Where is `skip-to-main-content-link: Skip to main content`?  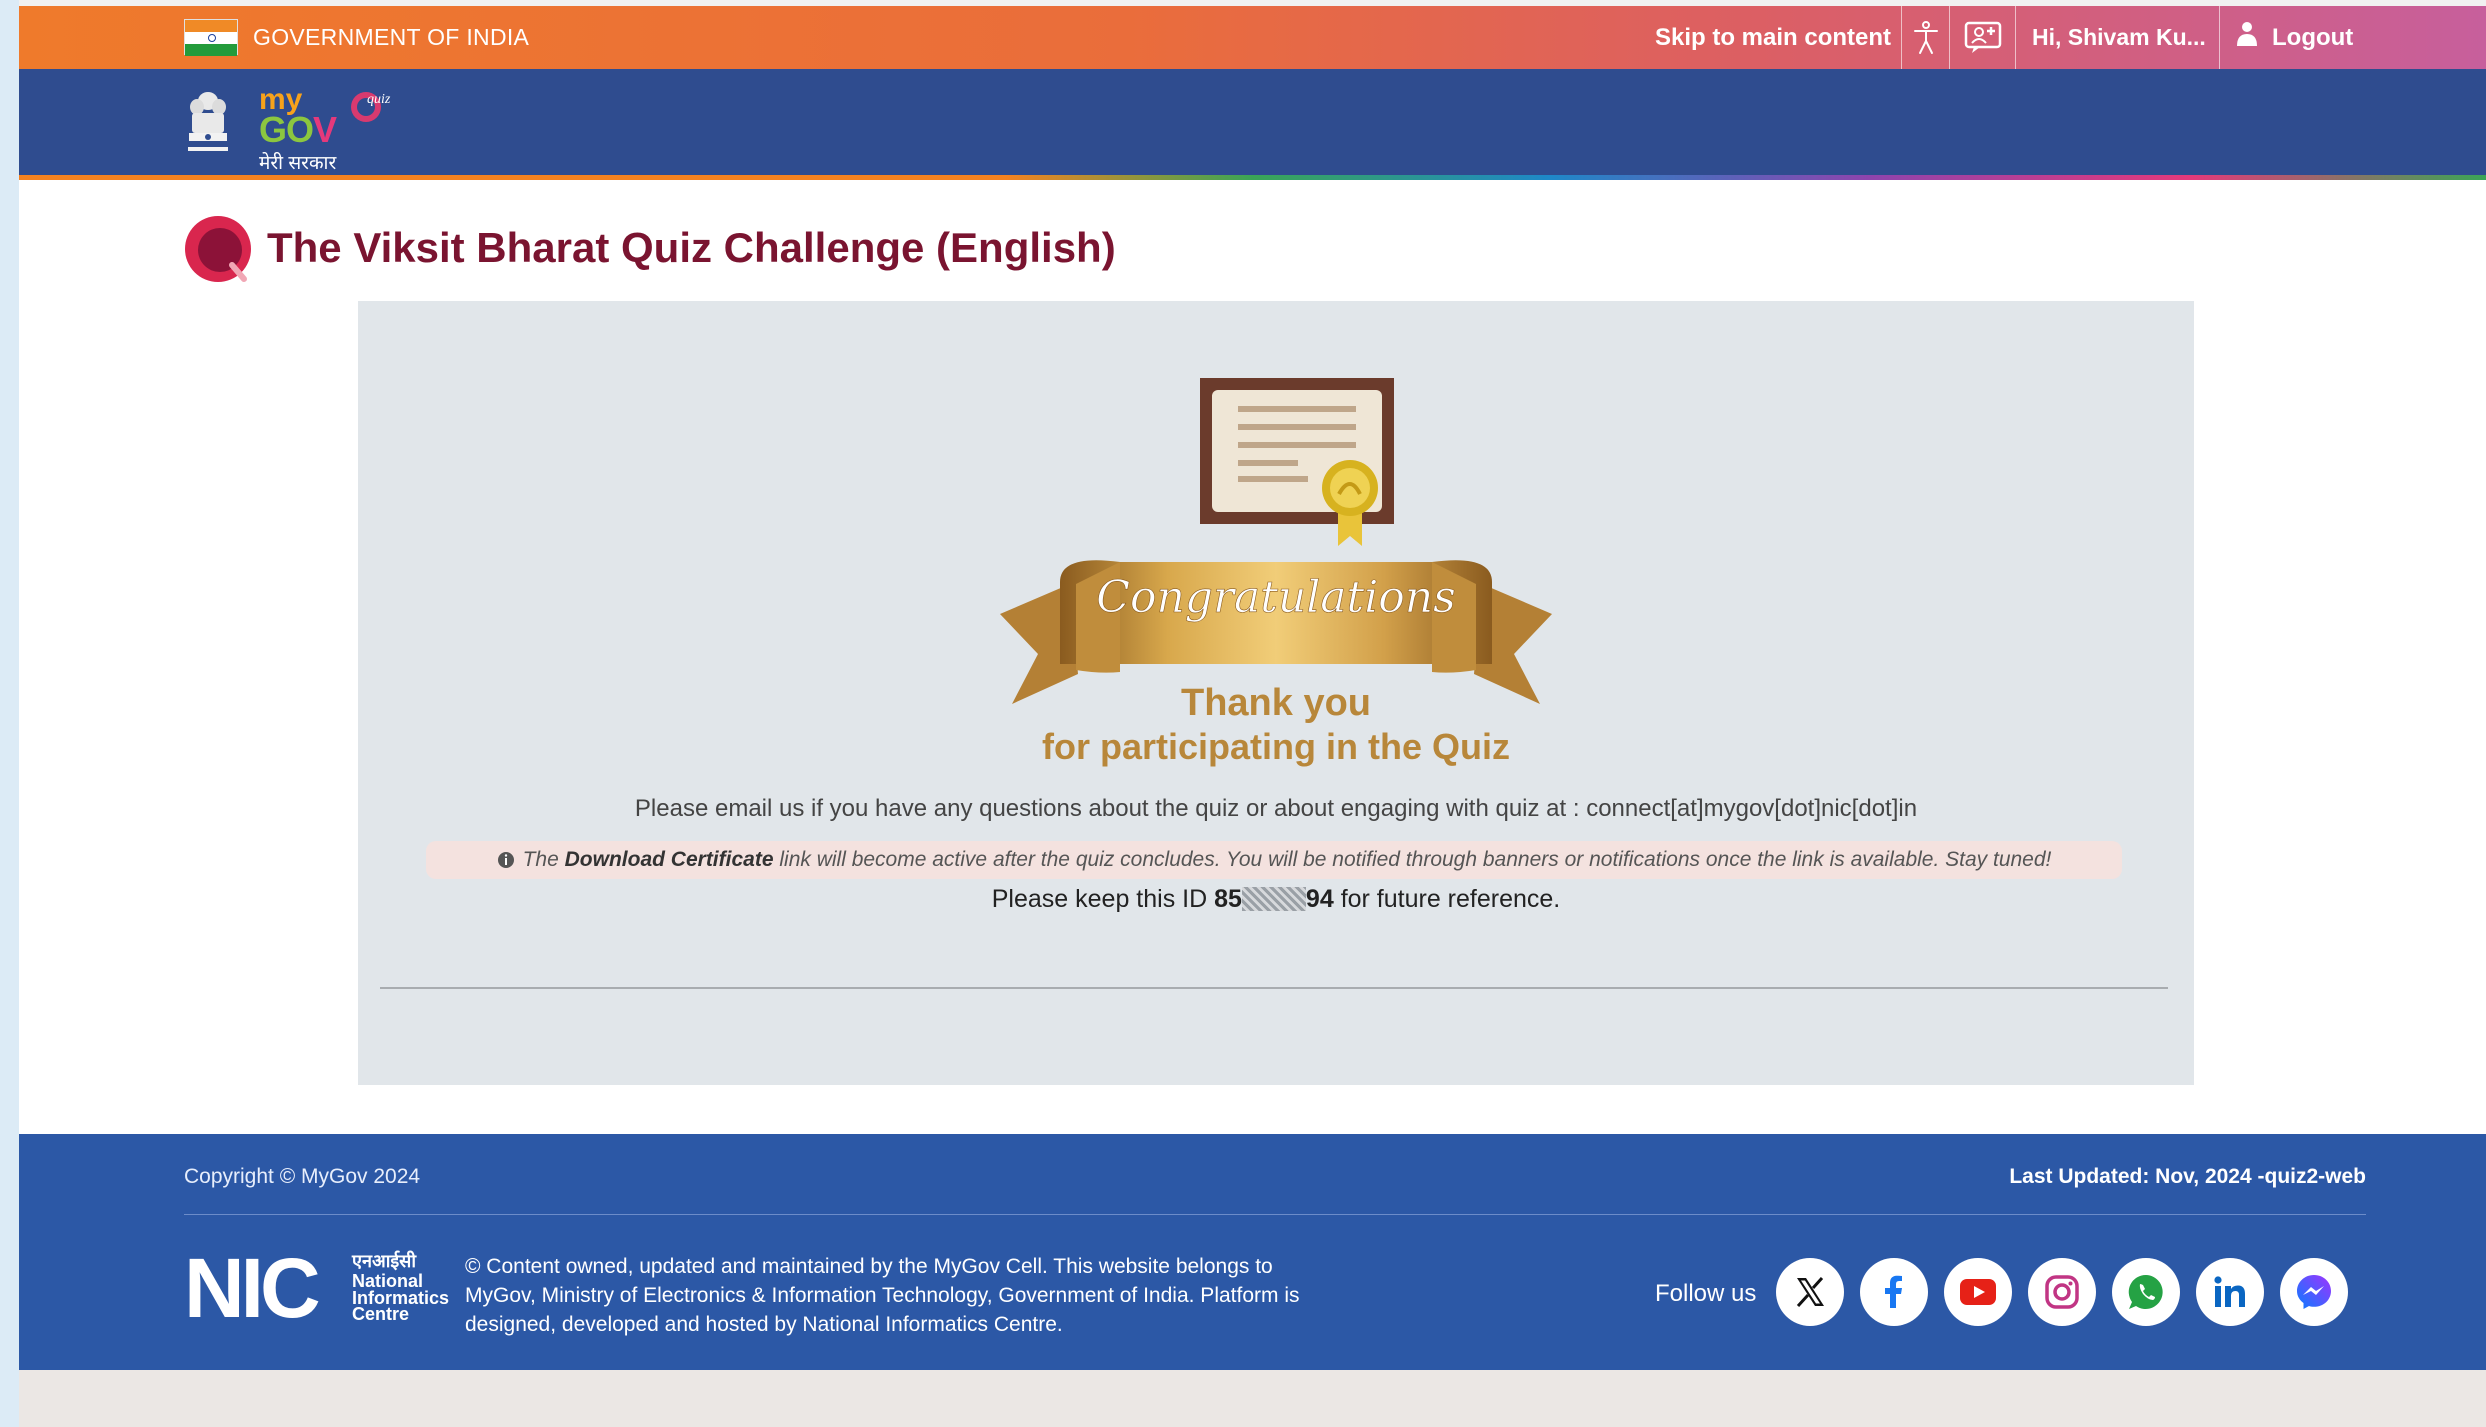 skip-to-main-content-link: Skip to main content is located at coordinates (1773, 37).